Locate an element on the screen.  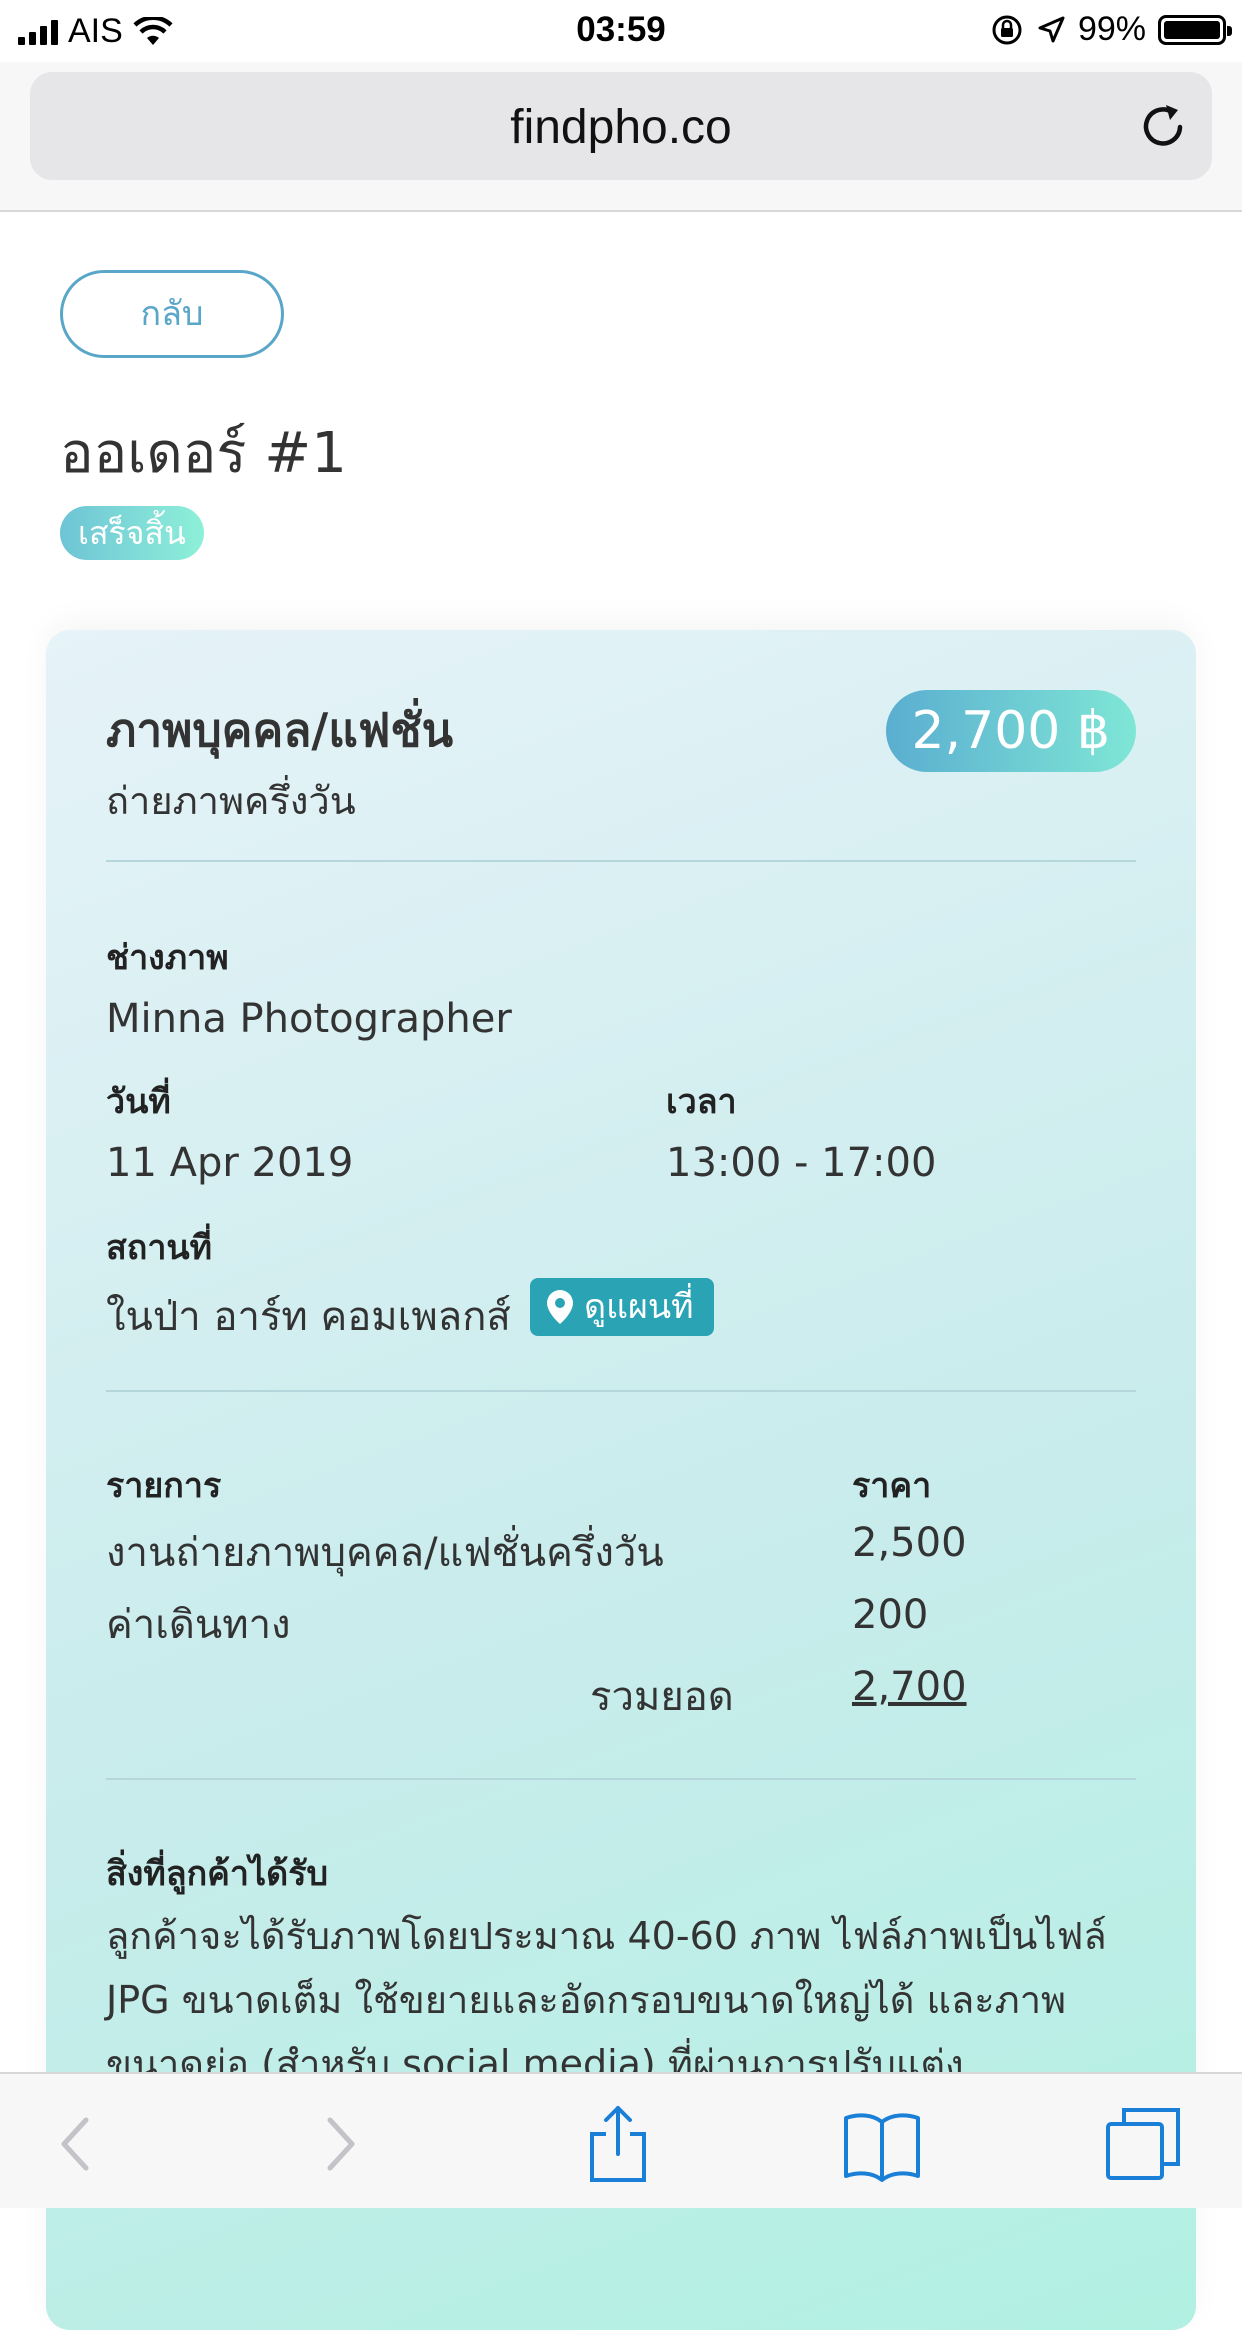
line-item-name: งานถ่ายภาพบุคคล/แฟชั่นครึ่งวัน is located at coordinates (385, 1553).